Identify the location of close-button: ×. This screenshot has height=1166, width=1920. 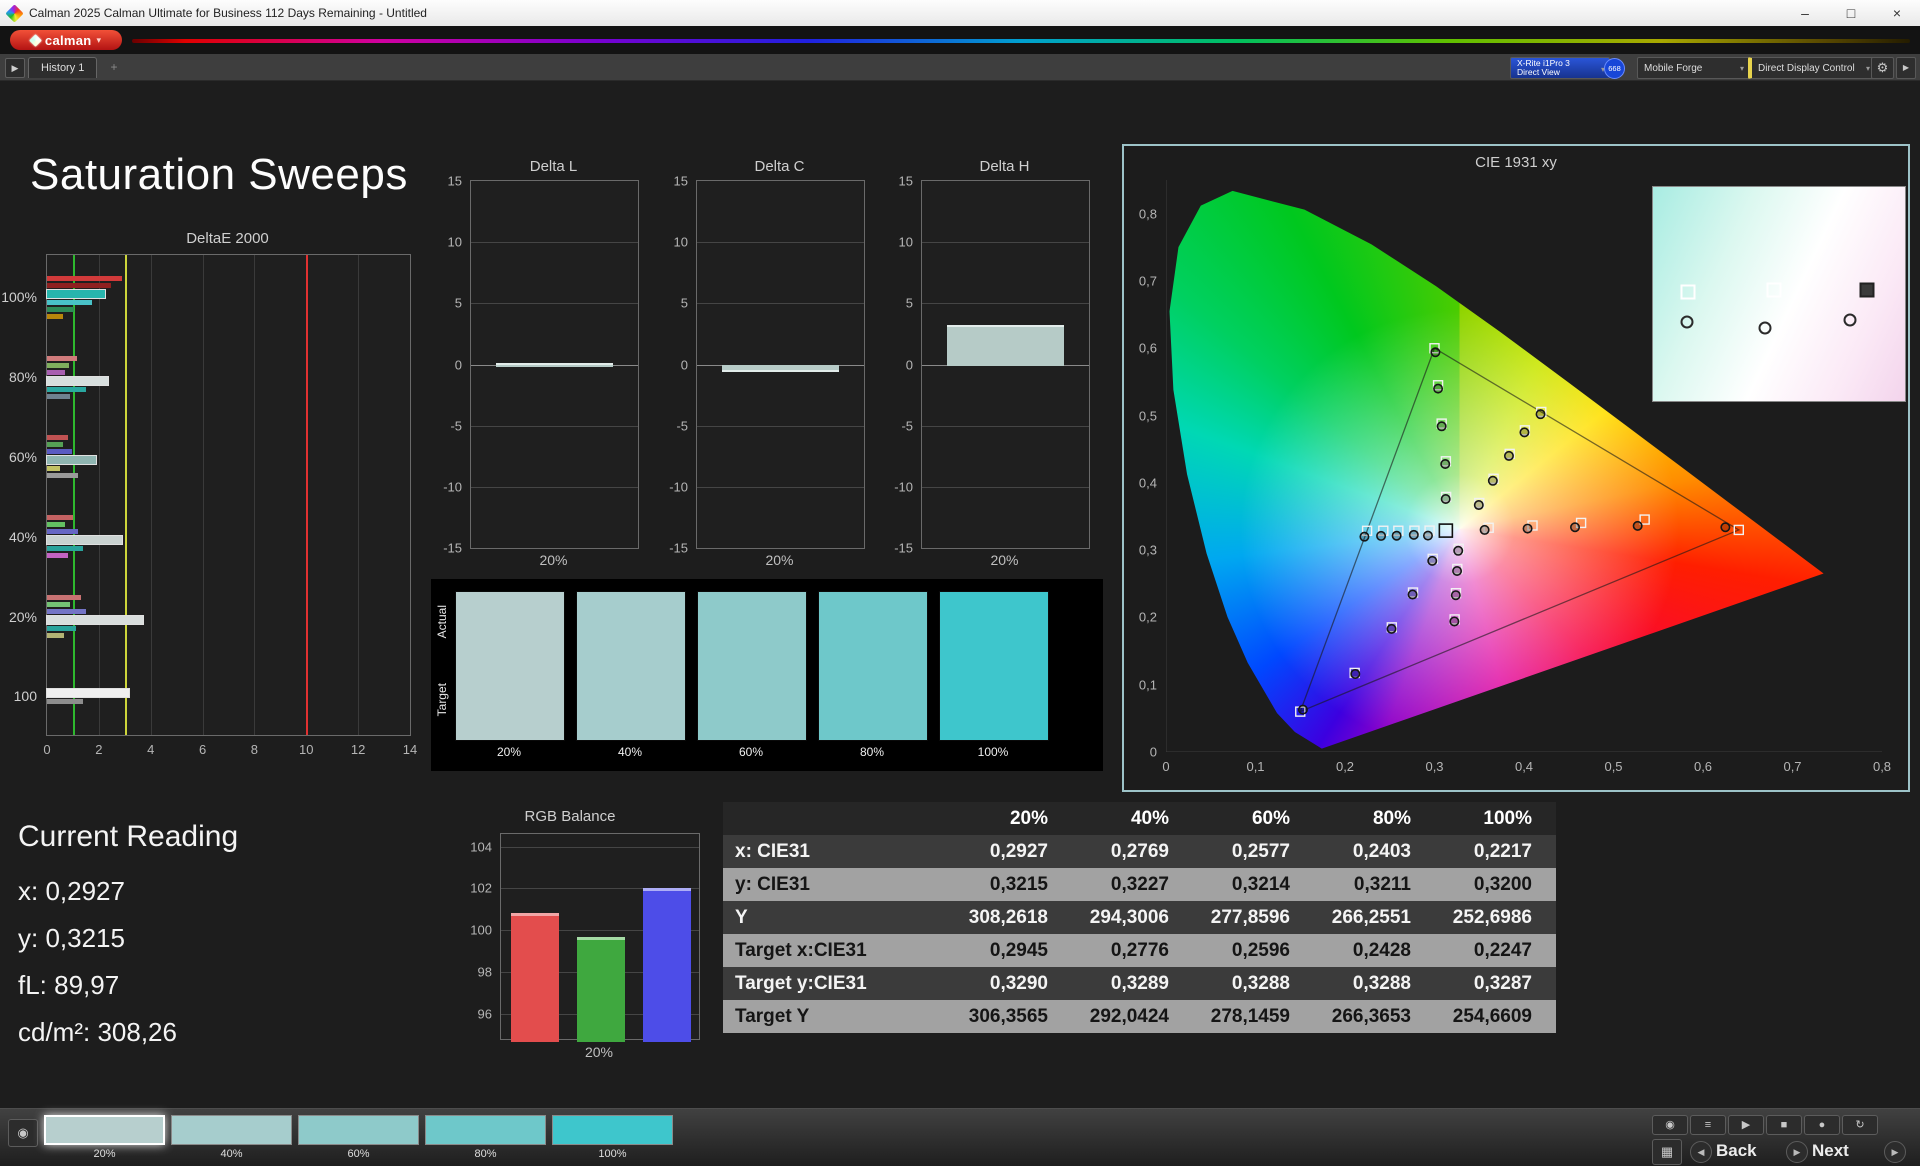
(1897, 13).